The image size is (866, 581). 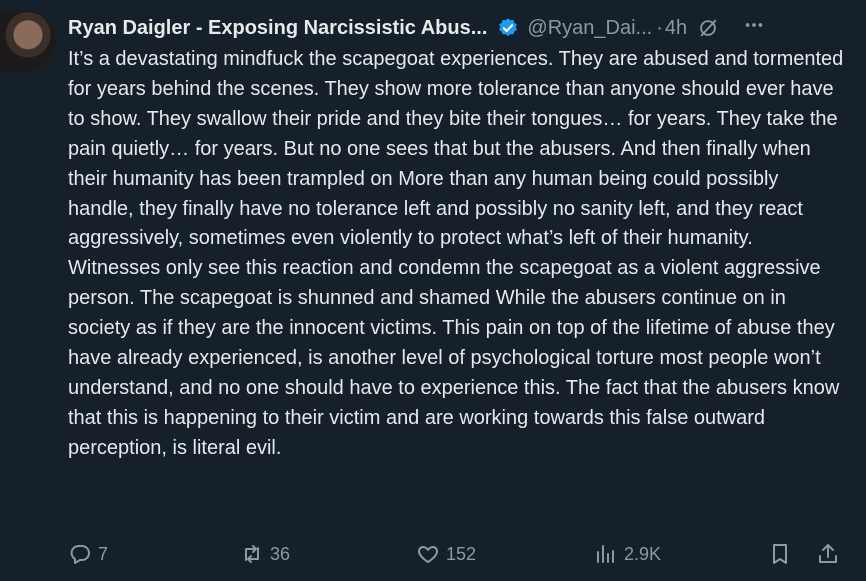 What do you see at coordinates (428, 554) in the screenshot?
I see `like-icon` at bounding box center [428, 554].